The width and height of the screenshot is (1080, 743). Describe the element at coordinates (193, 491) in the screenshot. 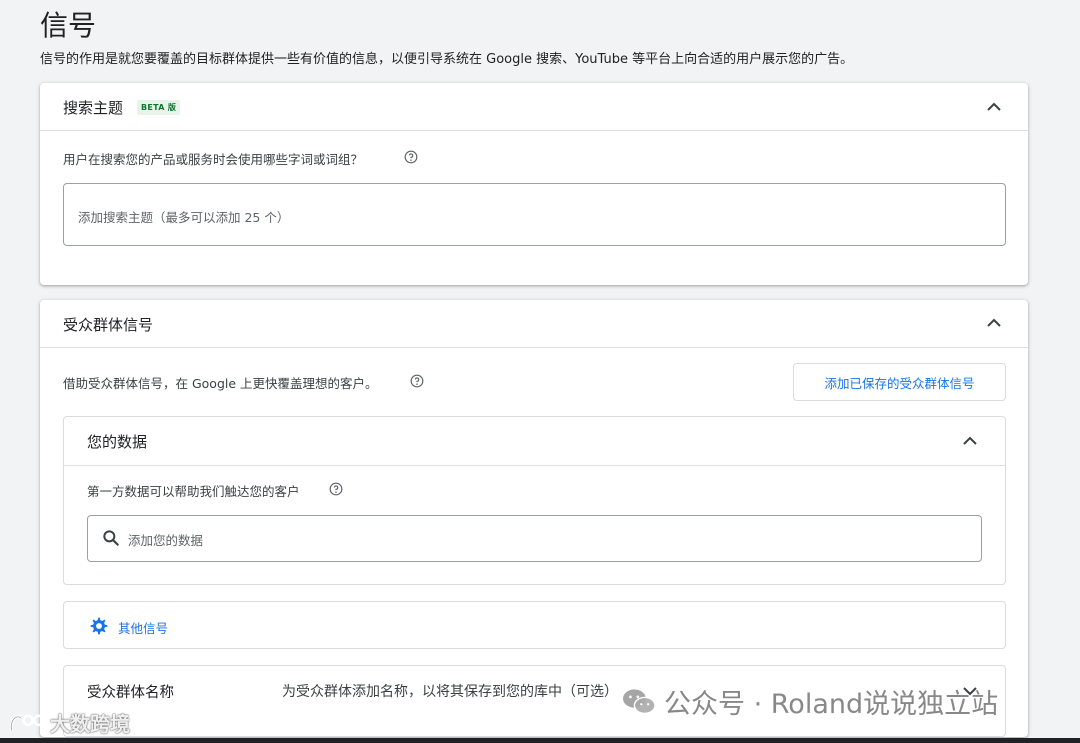

I see `your-data-description: 第一方数据可以帮助我们触达您的客户` at that location.